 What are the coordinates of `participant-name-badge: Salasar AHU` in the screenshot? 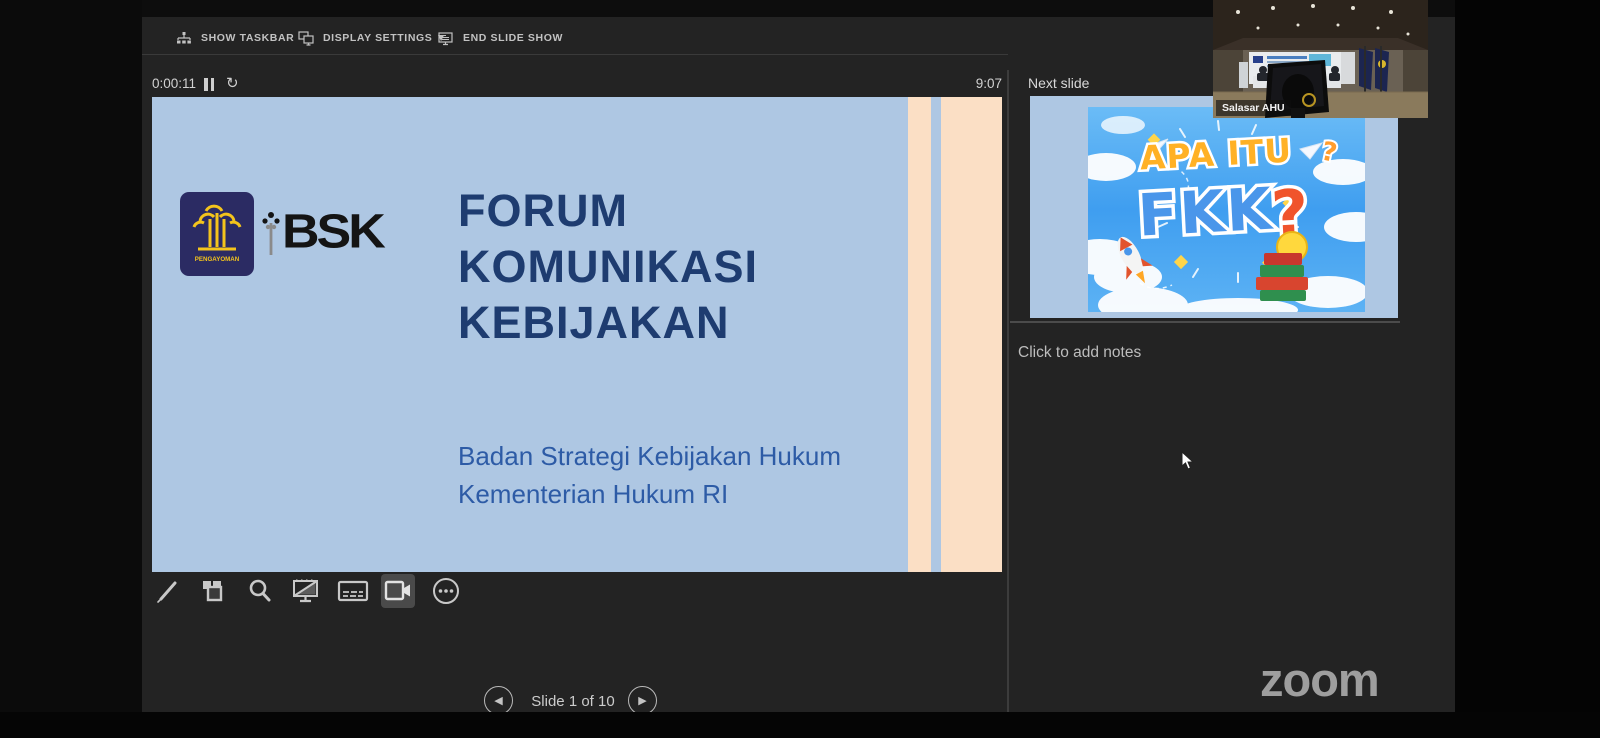 It's located at (1253, 108).